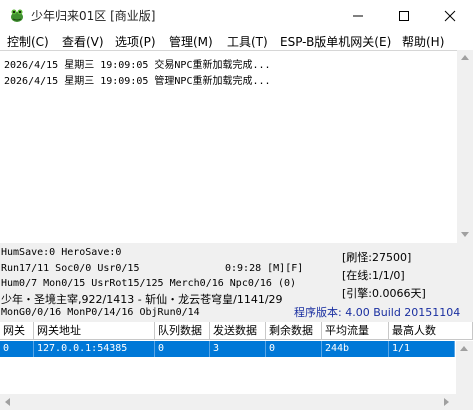  What do you see at coordinates (228, 402) in the screenshot?
I see `table-horizontal-scrollbar` at bounding box center [228, 402].